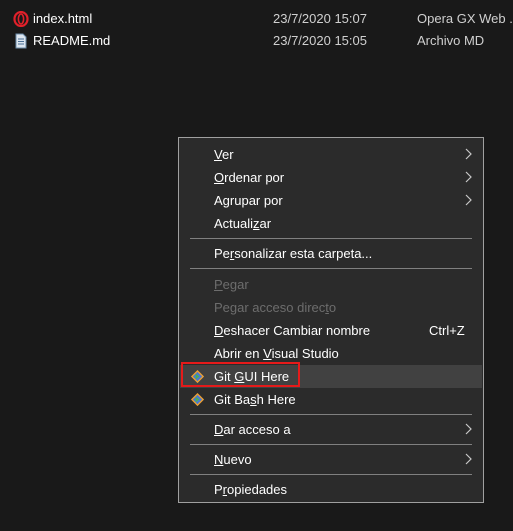  Describe the element at coordinates (233, 459) in the screenshot. I see `menu-item-label: Nuevo` at that location.